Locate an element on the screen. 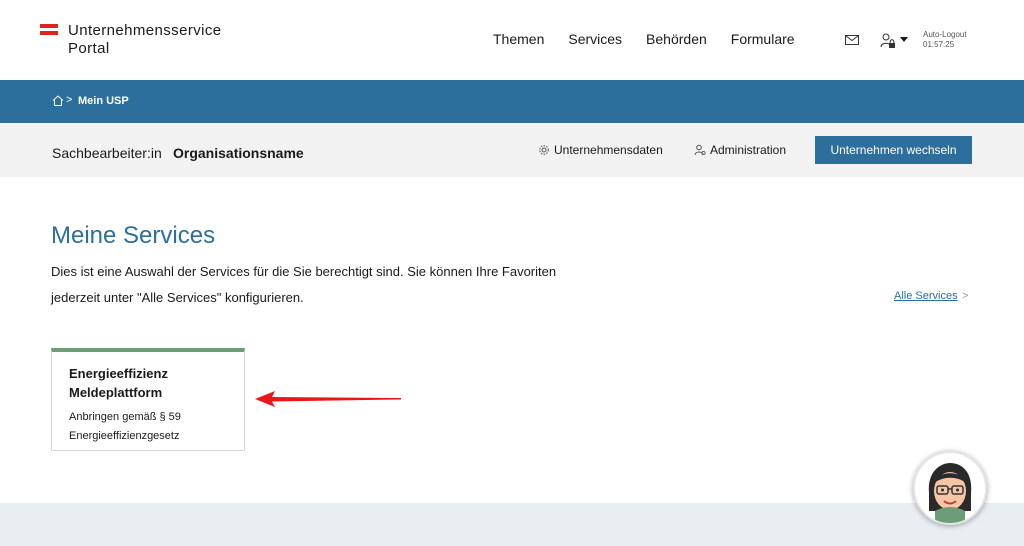 The width and height of the screenshot is (1024, 546). nav-themen: Themen is located at coordinates (518, 39).